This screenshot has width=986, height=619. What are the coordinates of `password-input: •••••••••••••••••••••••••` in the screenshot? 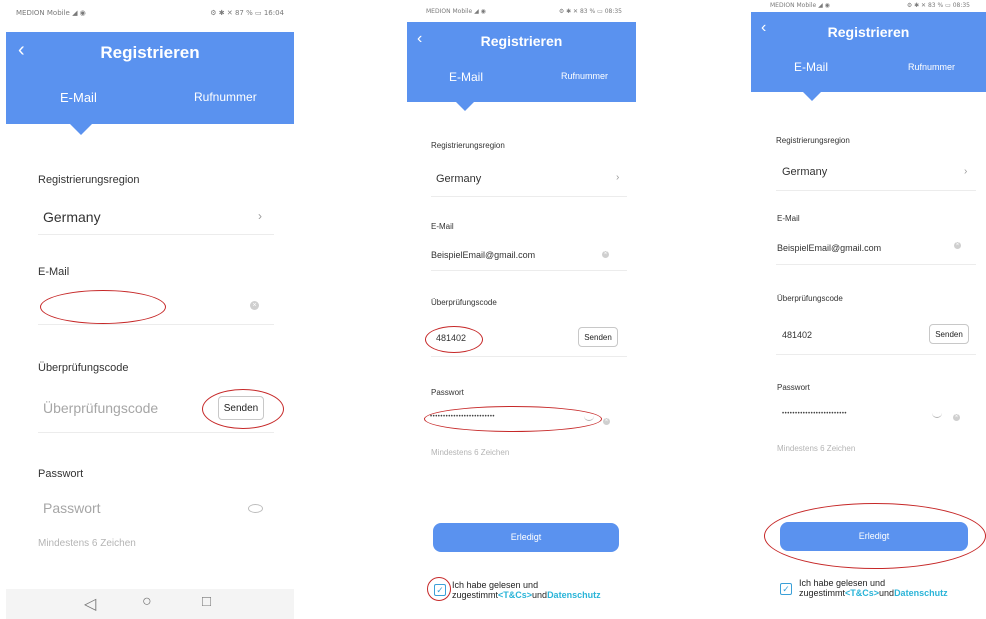 It's located at (814, 414).